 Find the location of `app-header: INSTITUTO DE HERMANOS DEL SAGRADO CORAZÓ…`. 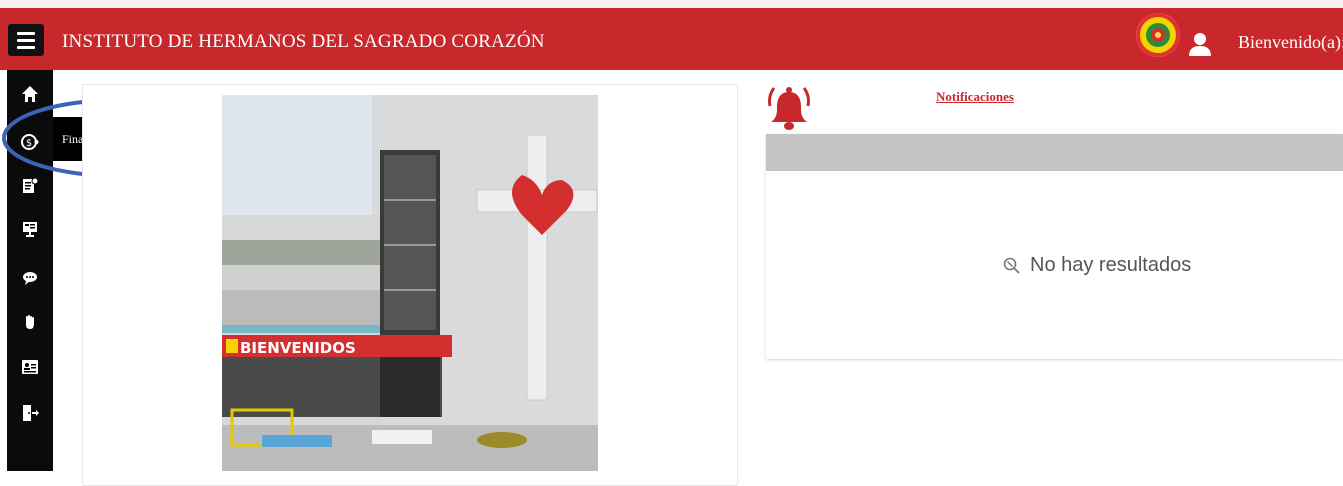

app-header: INSTITUTO DE HERMANOS DEL SAGRADO CORAZÓ… is located at coordinates (671, 39).